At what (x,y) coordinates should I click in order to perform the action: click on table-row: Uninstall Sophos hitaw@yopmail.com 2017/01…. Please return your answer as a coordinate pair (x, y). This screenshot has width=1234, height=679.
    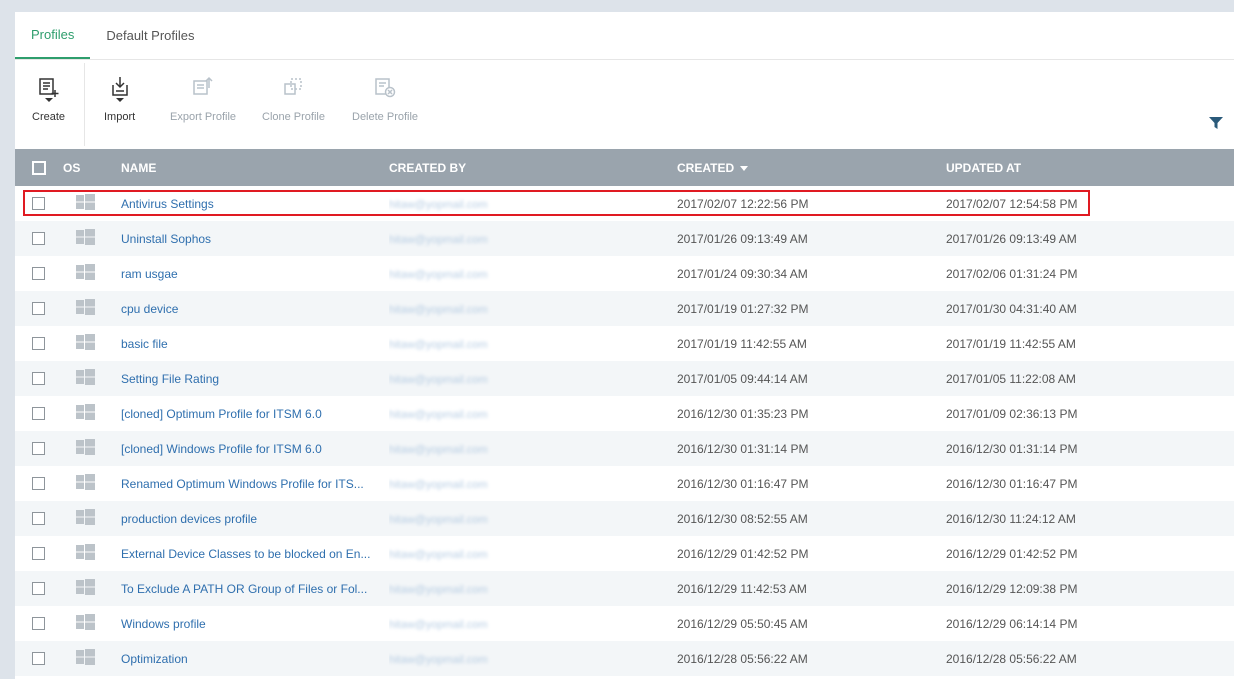
    Looking at the image, I should click on (624, 238).